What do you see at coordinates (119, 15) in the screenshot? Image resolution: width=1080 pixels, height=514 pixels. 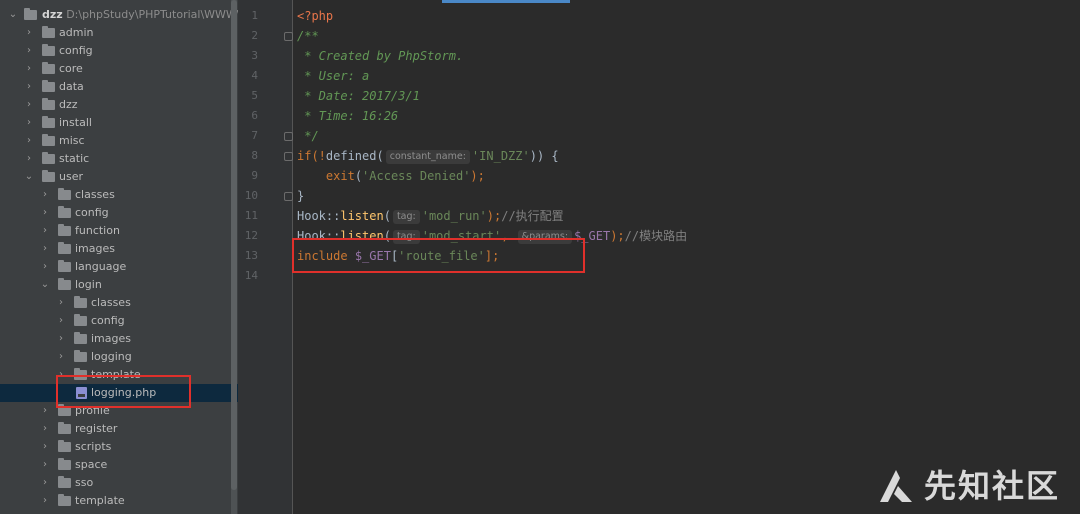 I see `tree-root-dzz: ⌄ dzz D:\phpStudy\PHPTutorial\WWW\dzz` at bounding box center [119, 15].